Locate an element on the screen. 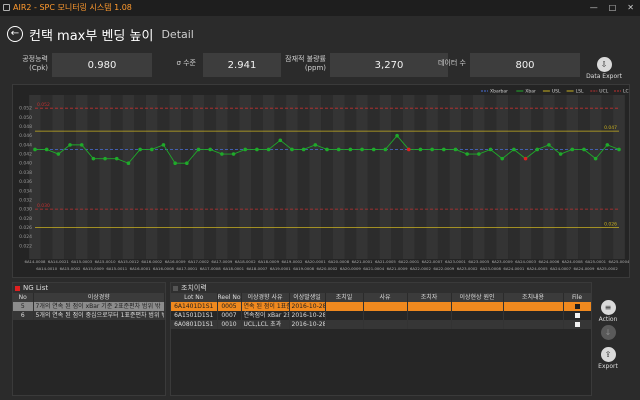 Image resolution: width=640 pixels, height=400 pixels. x-tick-label: 6A23-0002 is located at coordinates (467, 268).